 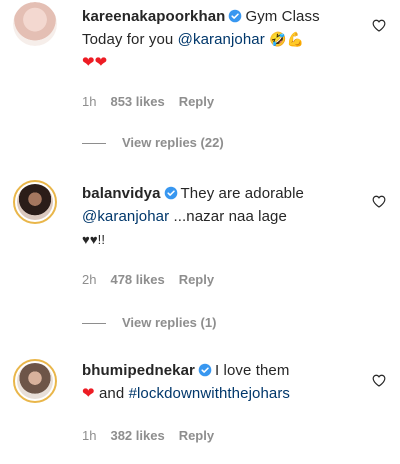 What do you see at coordinates (138, 370) in the screenshot?
I see `username: bhumipednekar` at bounding box center [138, 370].